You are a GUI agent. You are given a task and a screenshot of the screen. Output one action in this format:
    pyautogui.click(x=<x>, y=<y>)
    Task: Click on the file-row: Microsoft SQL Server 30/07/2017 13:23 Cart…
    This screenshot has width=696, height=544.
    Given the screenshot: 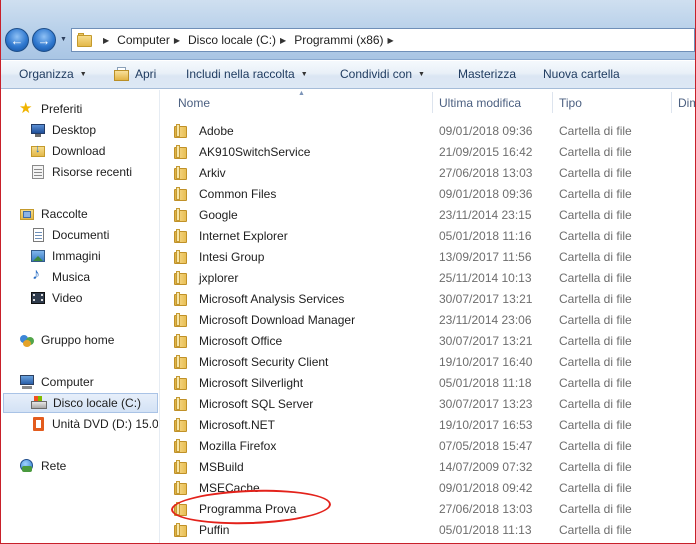 What is the action you would take?
    pyautogui.click(x=434, y=403)
    